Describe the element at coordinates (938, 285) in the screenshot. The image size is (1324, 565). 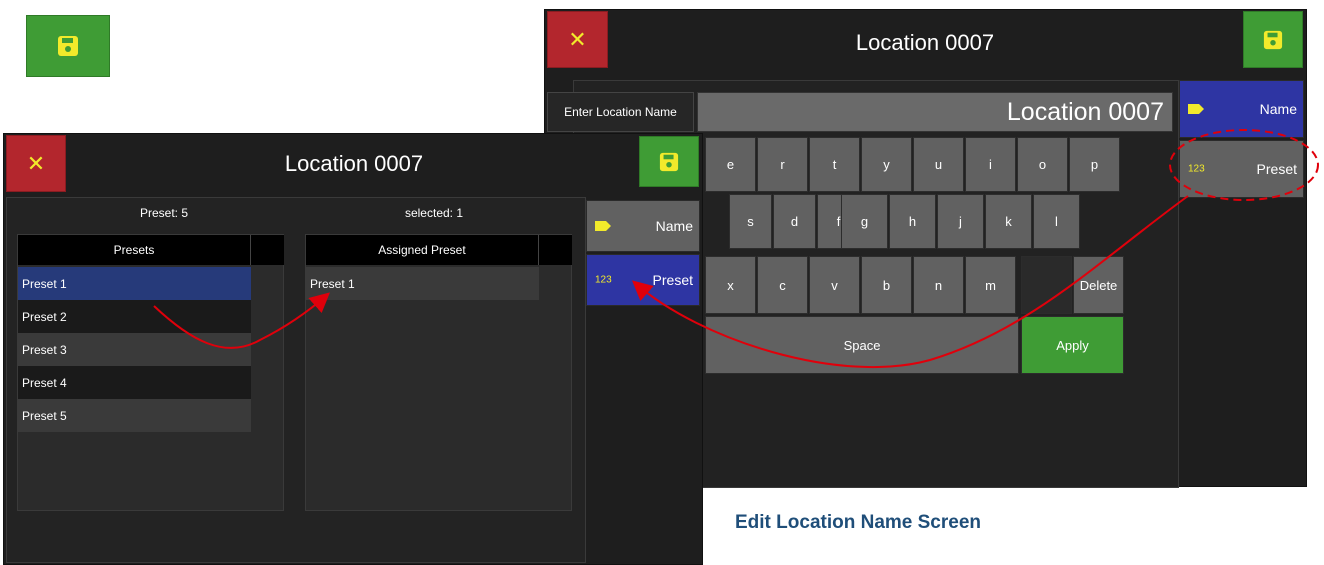
I see `key-n: n` at that location.